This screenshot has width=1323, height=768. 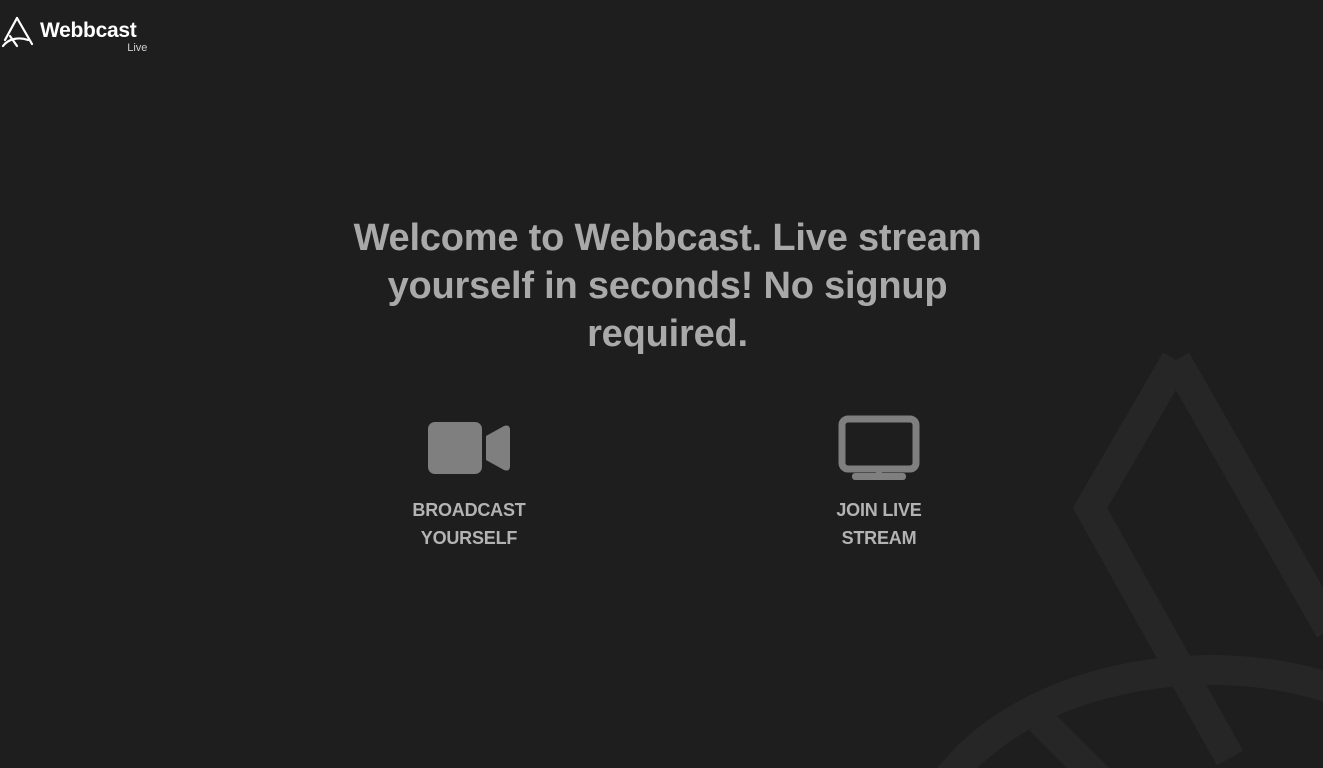 What do you see at coordinates (469, 538) in the screenshot?
I see `broadcast-label-line-2: YOURSELF` at bounding box center [469, 538].